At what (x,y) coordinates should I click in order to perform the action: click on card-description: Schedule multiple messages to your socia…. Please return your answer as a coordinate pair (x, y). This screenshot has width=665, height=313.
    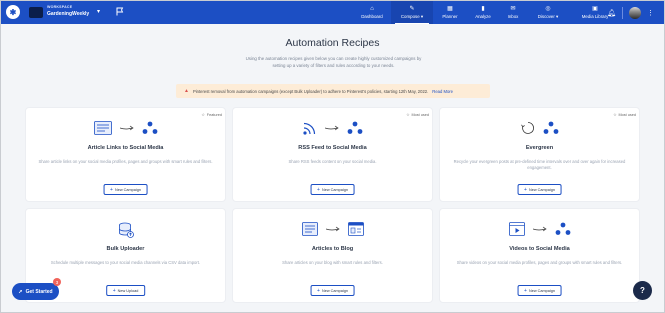
    Looking at the image, I should click on (125, 262).